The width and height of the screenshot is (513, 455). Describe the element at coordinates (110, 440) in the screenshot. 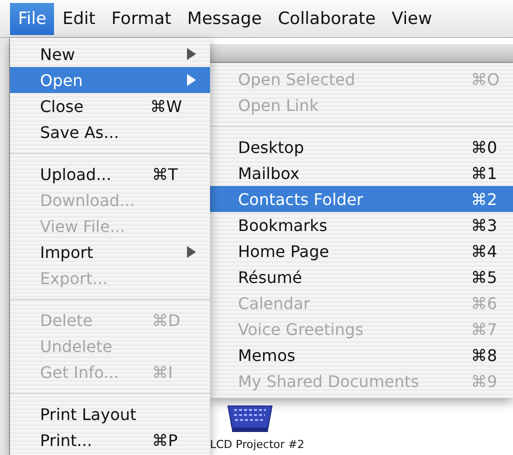

I see `menu-item: Print... ⌘P` at that location.